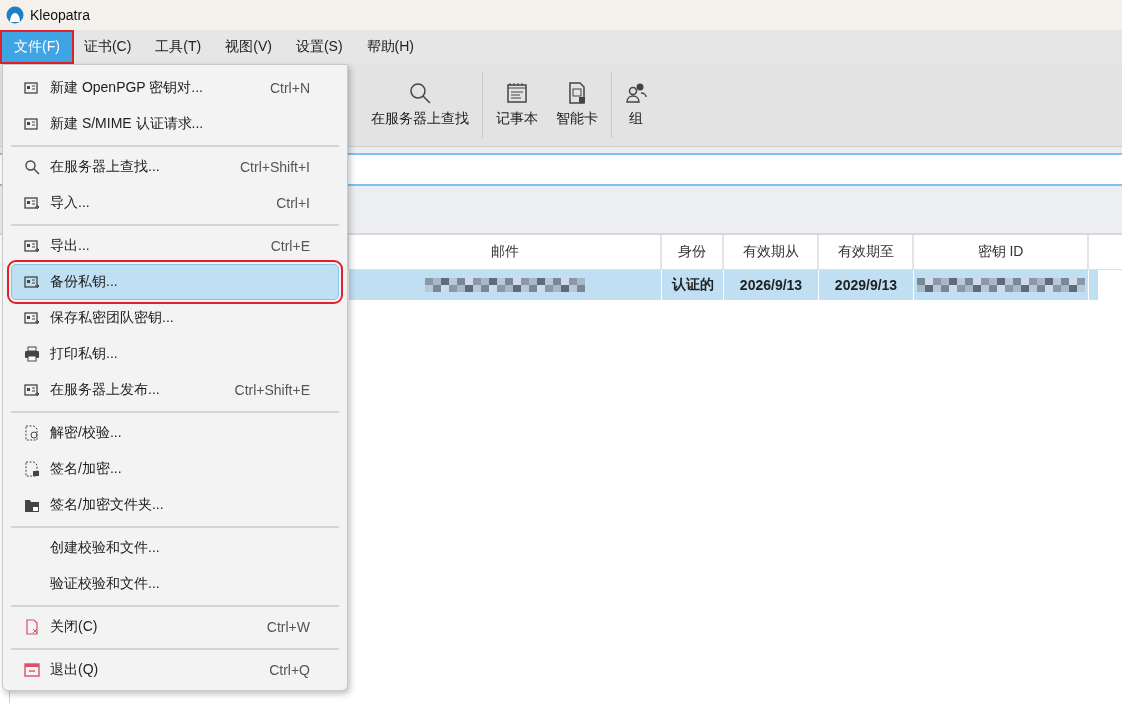 The width and height of the screenshot is (1122, 703). I want to click on close-document-icon, so click(32, 627).